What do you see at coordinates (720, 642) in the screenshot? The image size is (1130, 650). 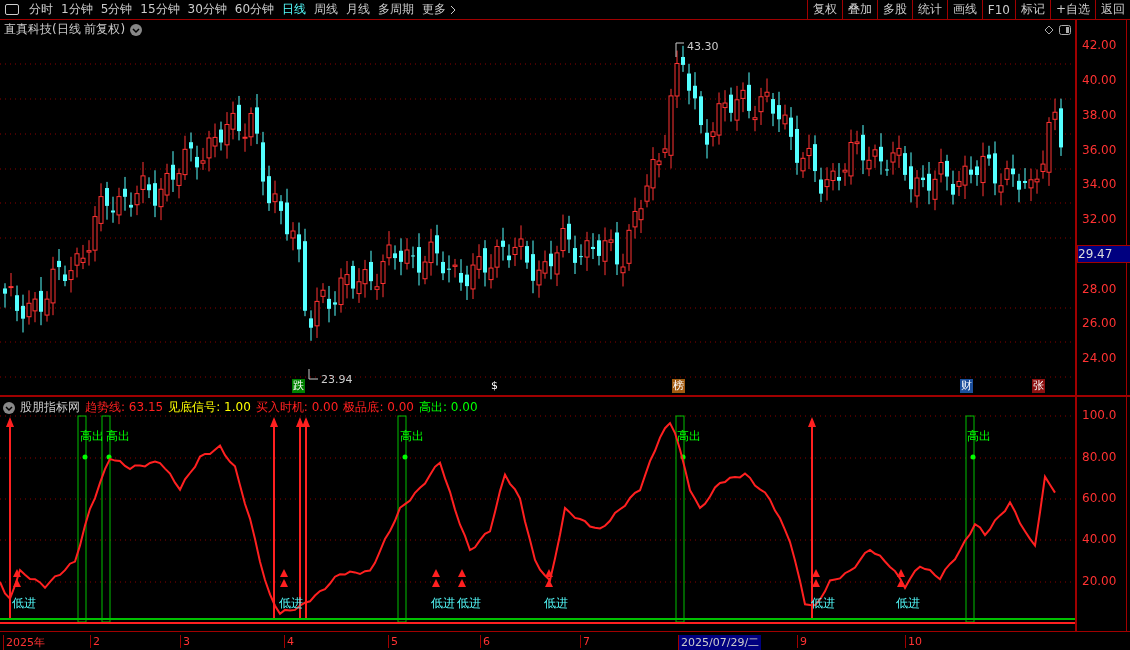 I see `date-label: 2025/07/29/二` at bounding box center [720, 642].